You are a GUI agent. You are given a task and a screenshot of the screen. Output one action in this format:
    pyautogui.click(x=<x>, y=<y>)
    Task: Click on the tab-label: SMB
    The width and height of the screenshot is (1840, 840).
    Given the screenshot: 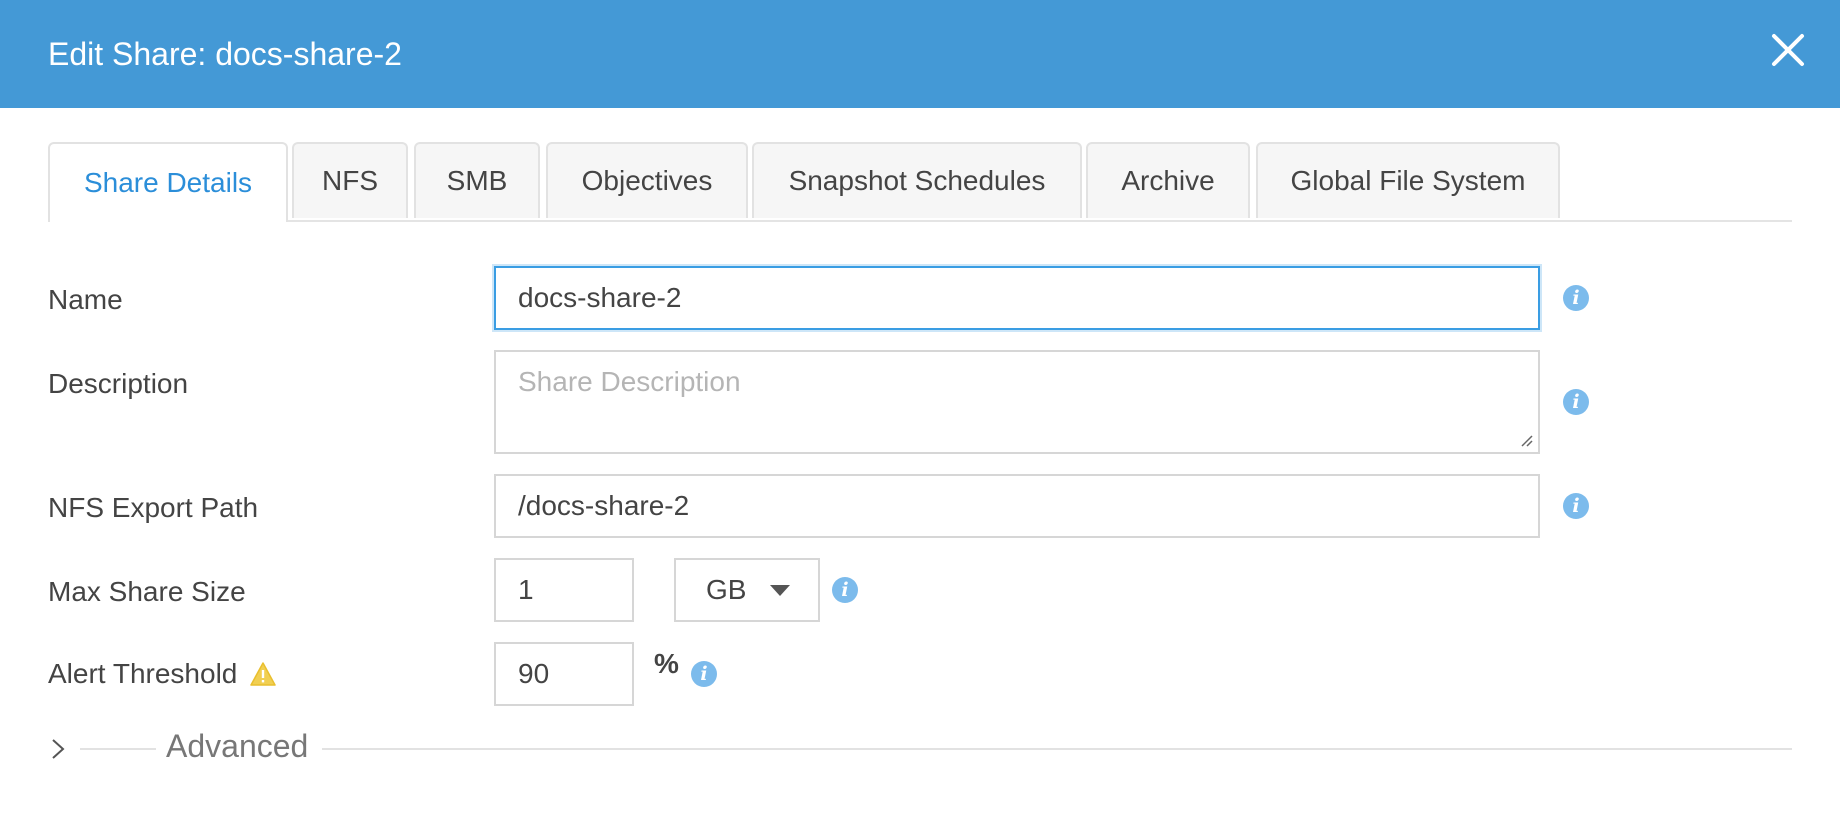 What is the action you would take?
    pyautogui.click(x=477, y=180)
    